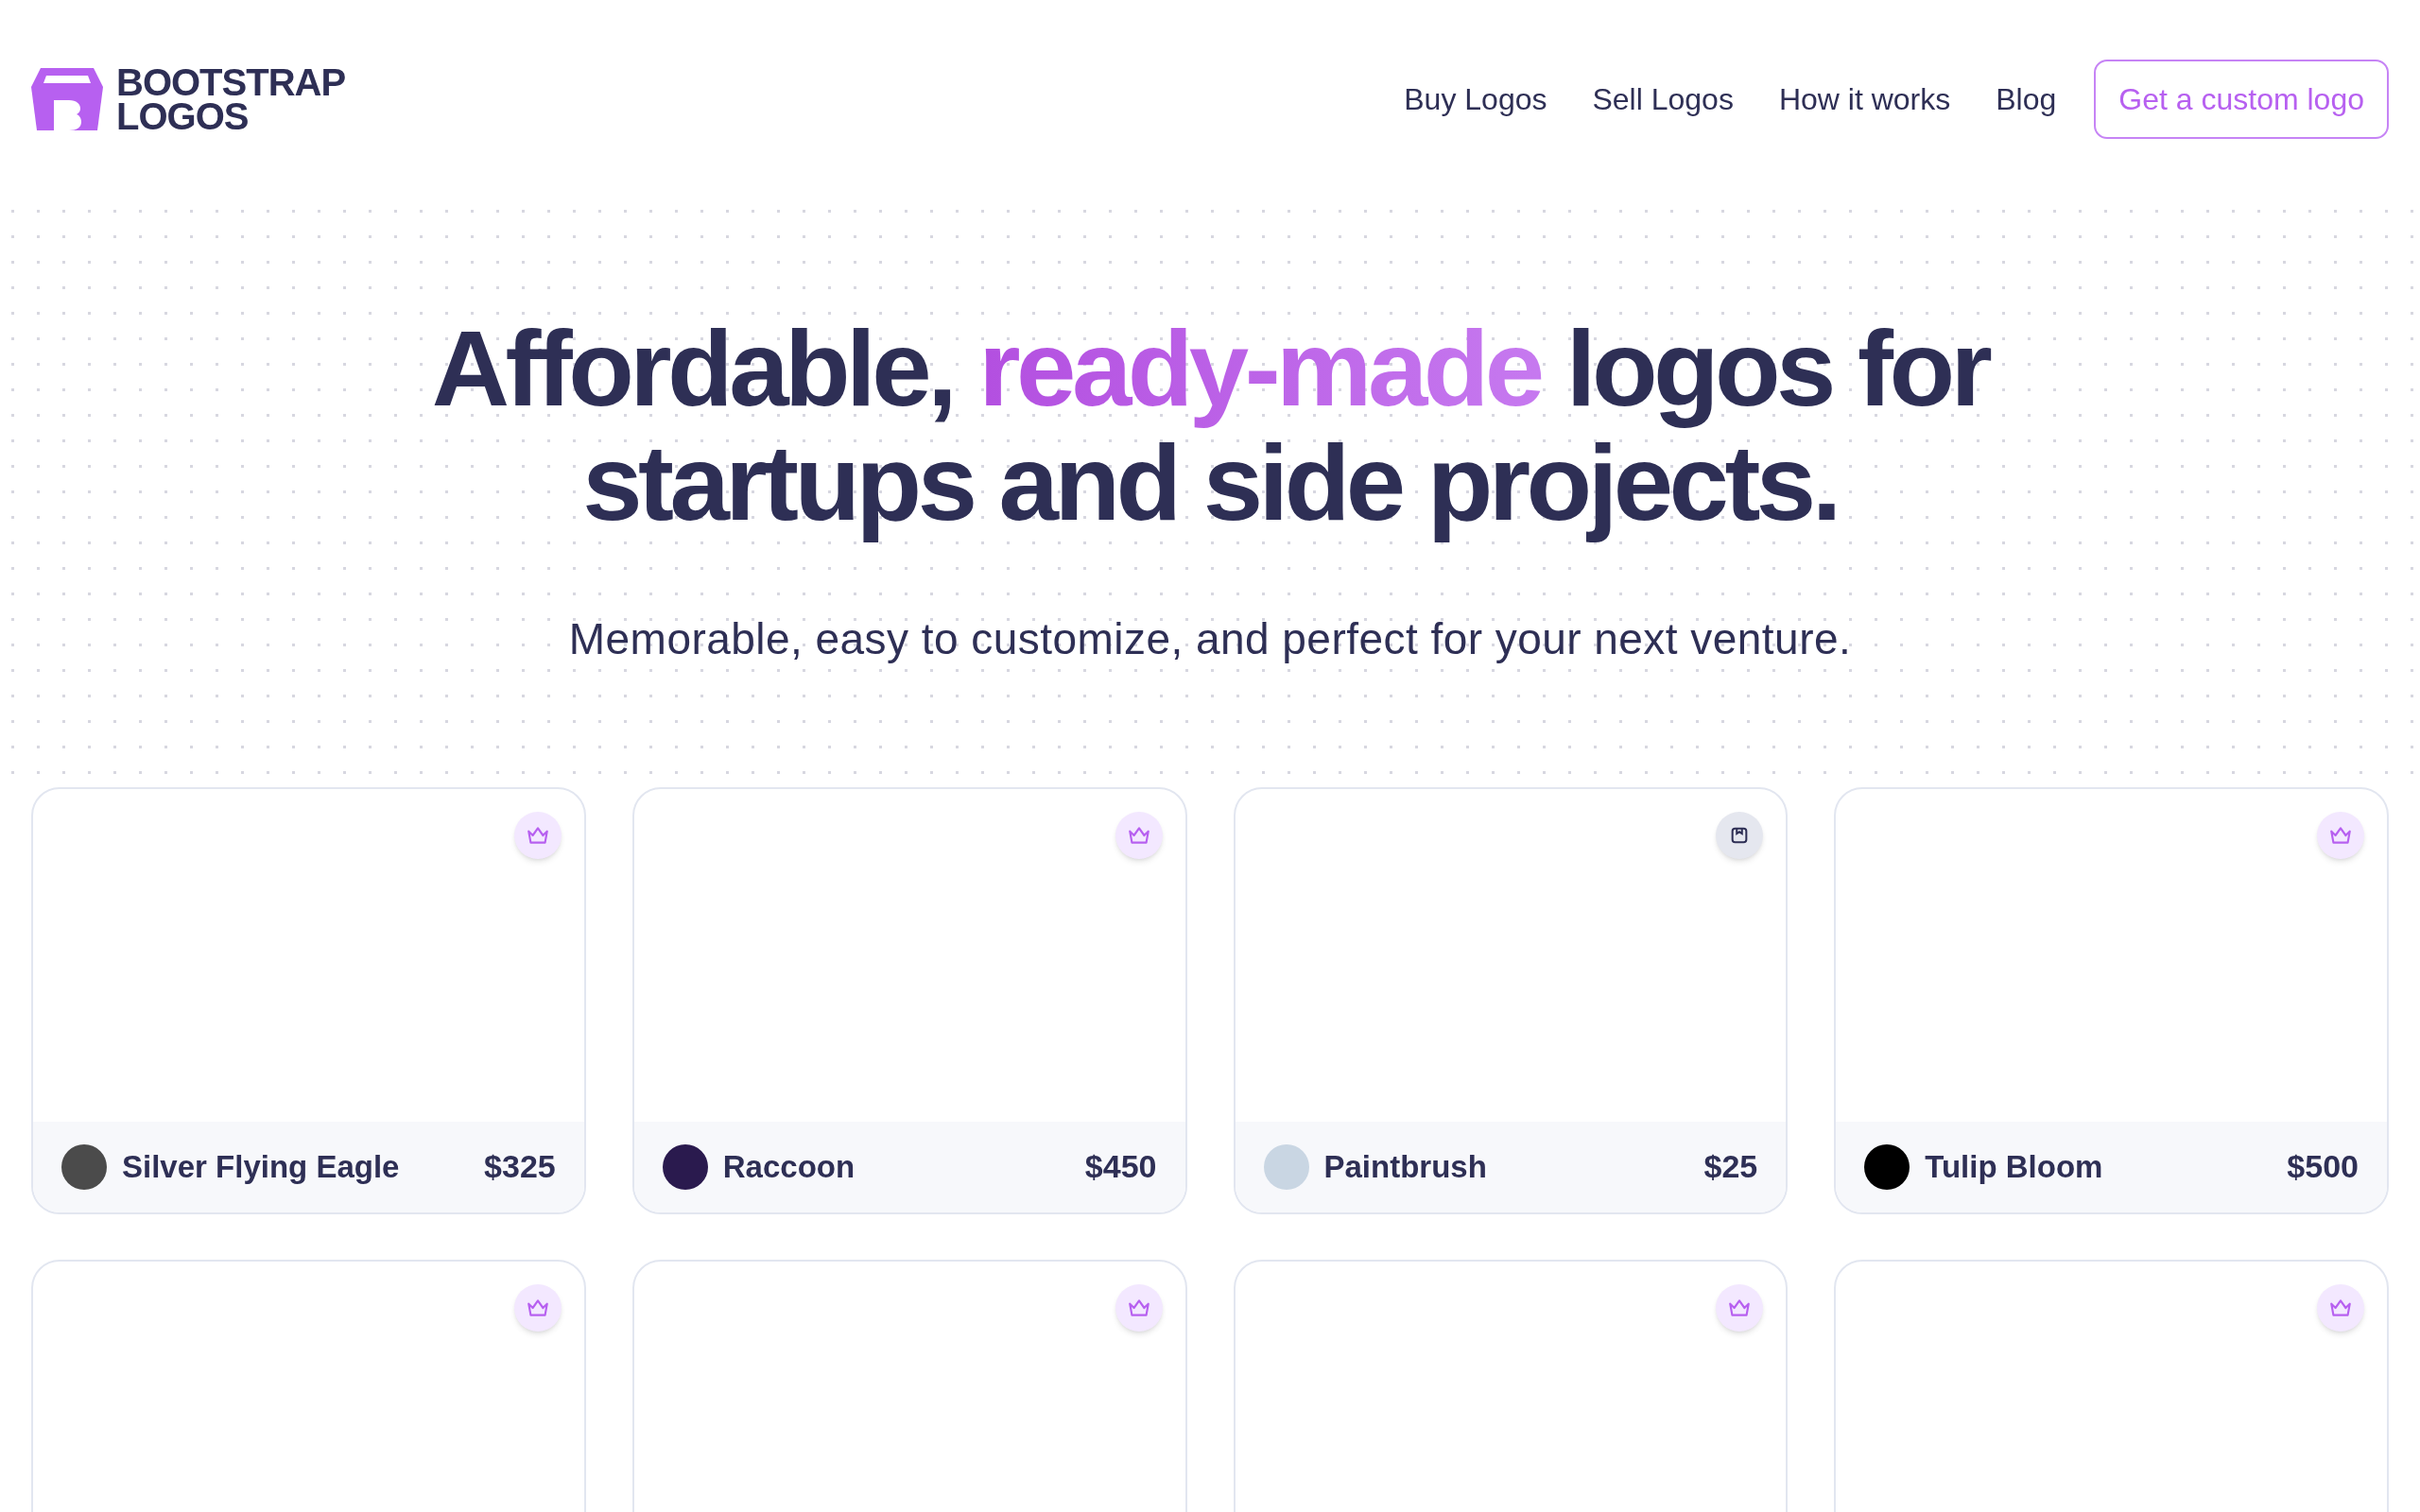  Describe the element at coordinates (1210, 638) in the screenshot. I see `subtitle: Memorable, easy to customize, and perfect for your next venture.` at that location.